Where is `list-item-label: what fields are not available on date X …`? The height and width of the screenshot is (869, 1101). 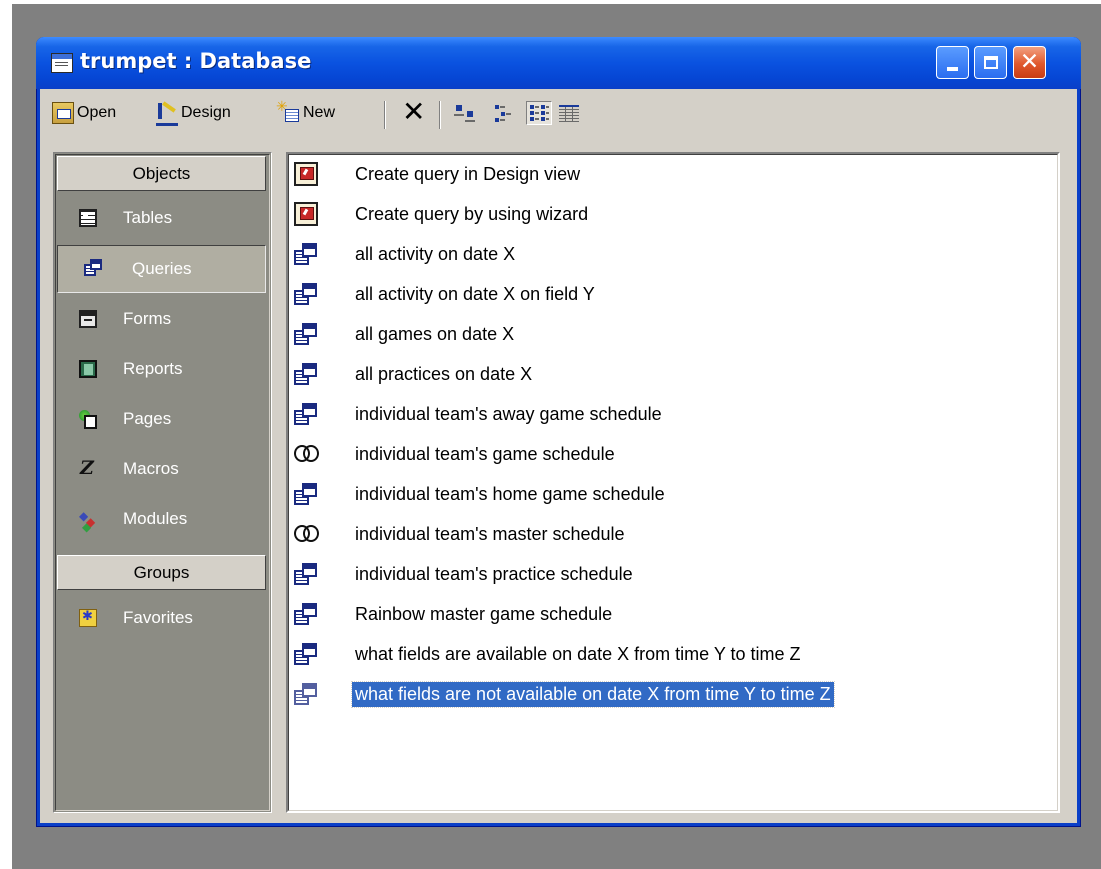 list-item-label: what fields are not available on date X … is located at coordinates (593, 694).